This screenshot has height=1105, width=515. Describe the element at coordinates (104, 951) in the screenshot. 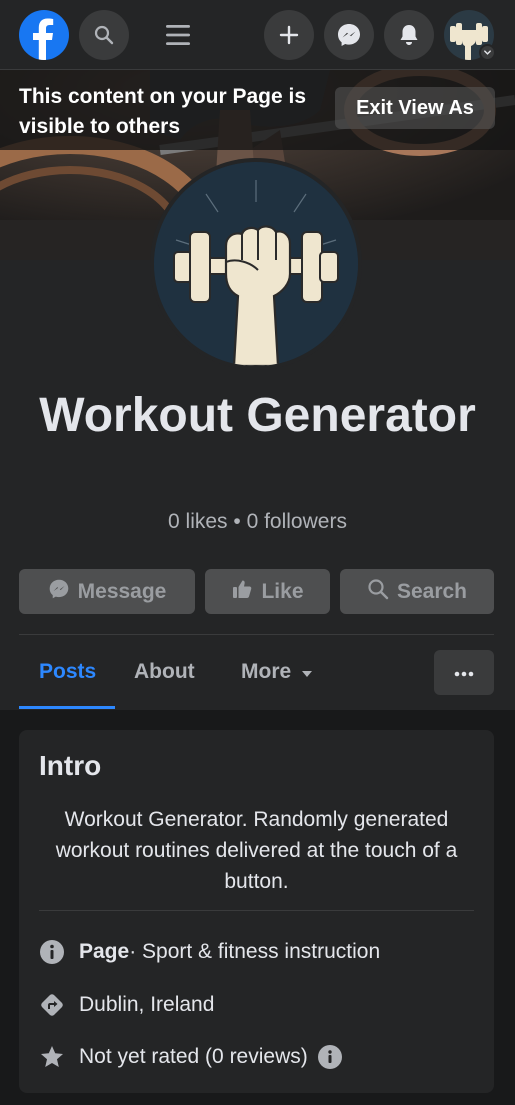

I see `category-label: Page` at that location.